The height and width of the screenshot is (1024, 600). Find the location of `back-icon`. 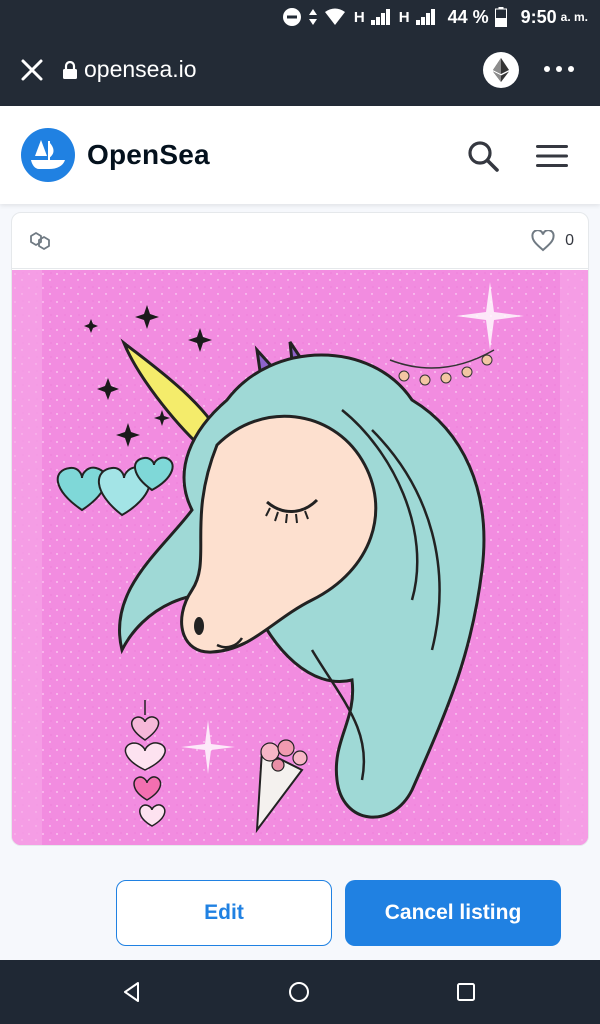

back-icon is located at coordinates (131, 992).